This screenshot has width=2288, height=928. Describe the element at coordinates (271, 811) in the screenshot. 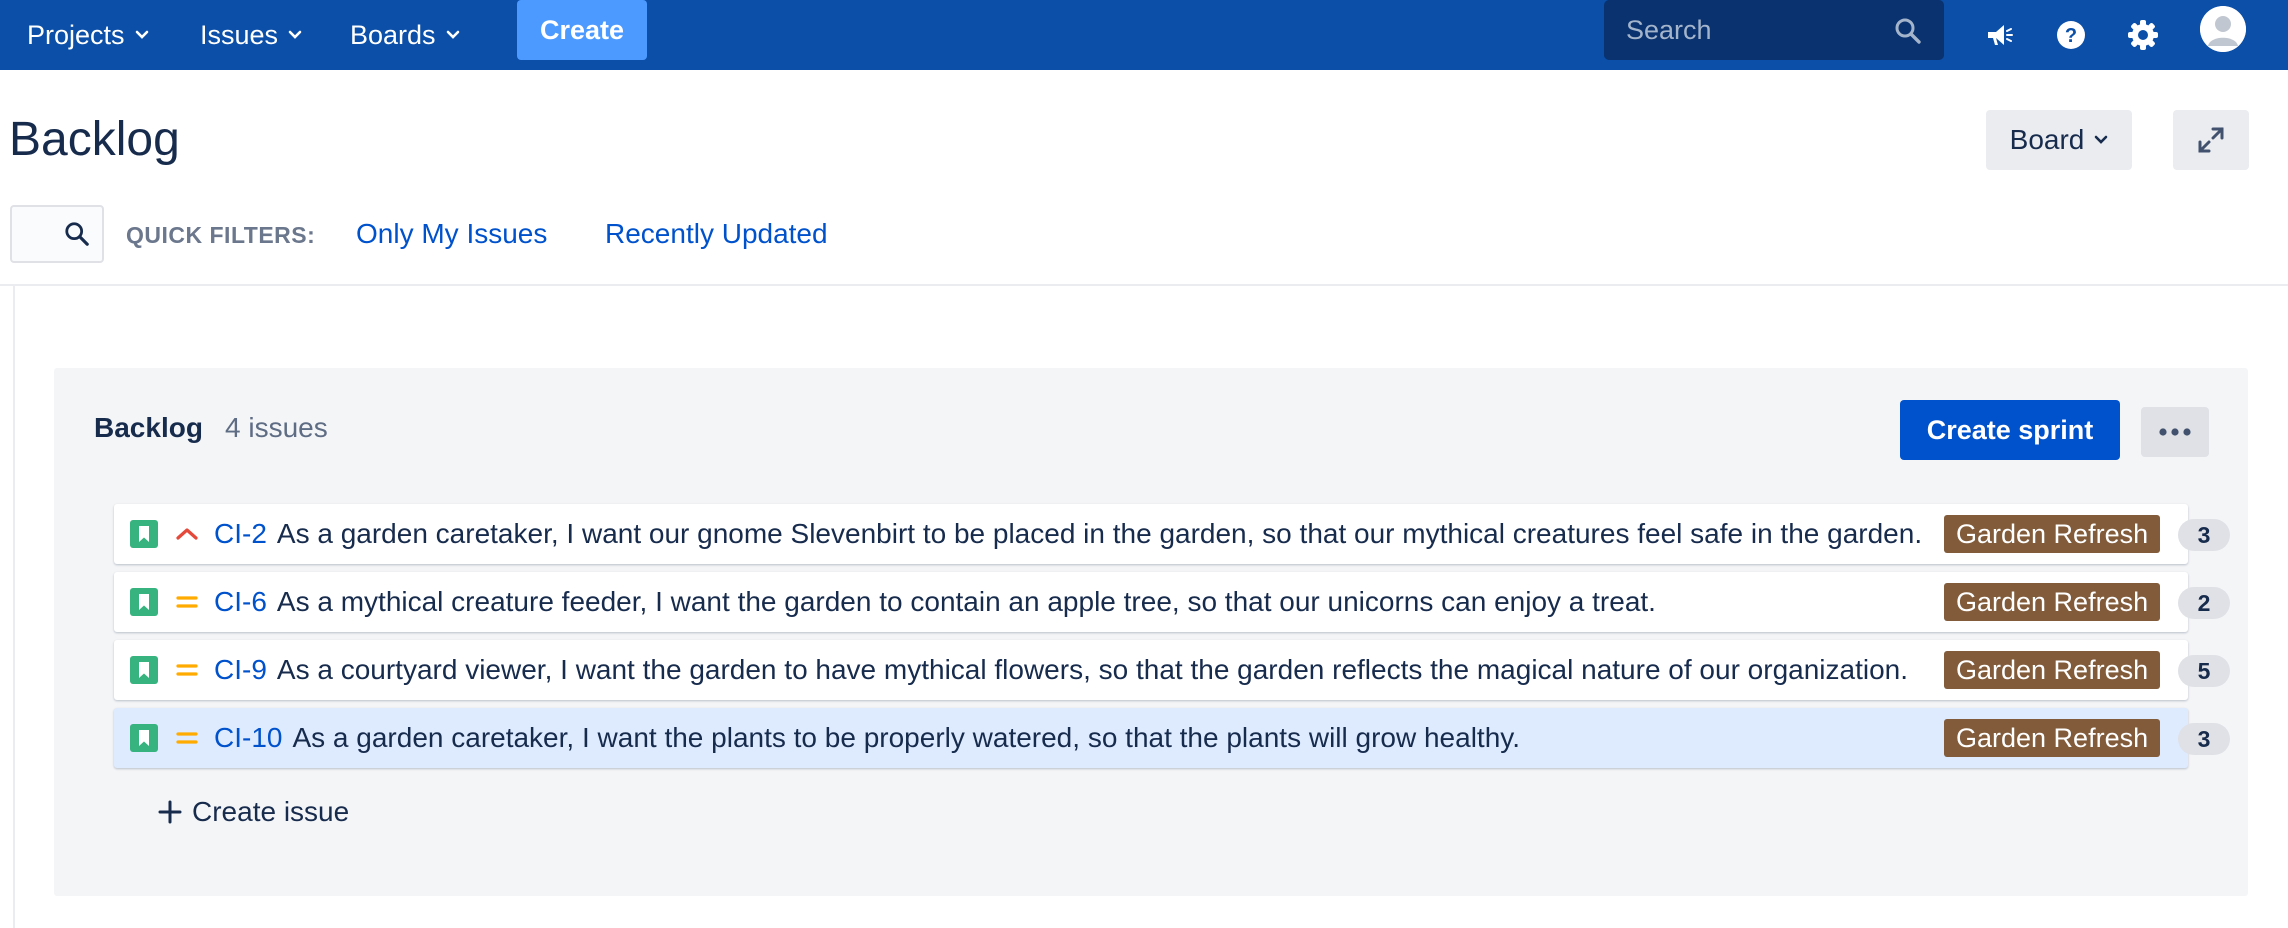

I see `create-issue-label: Create issue` at that location.